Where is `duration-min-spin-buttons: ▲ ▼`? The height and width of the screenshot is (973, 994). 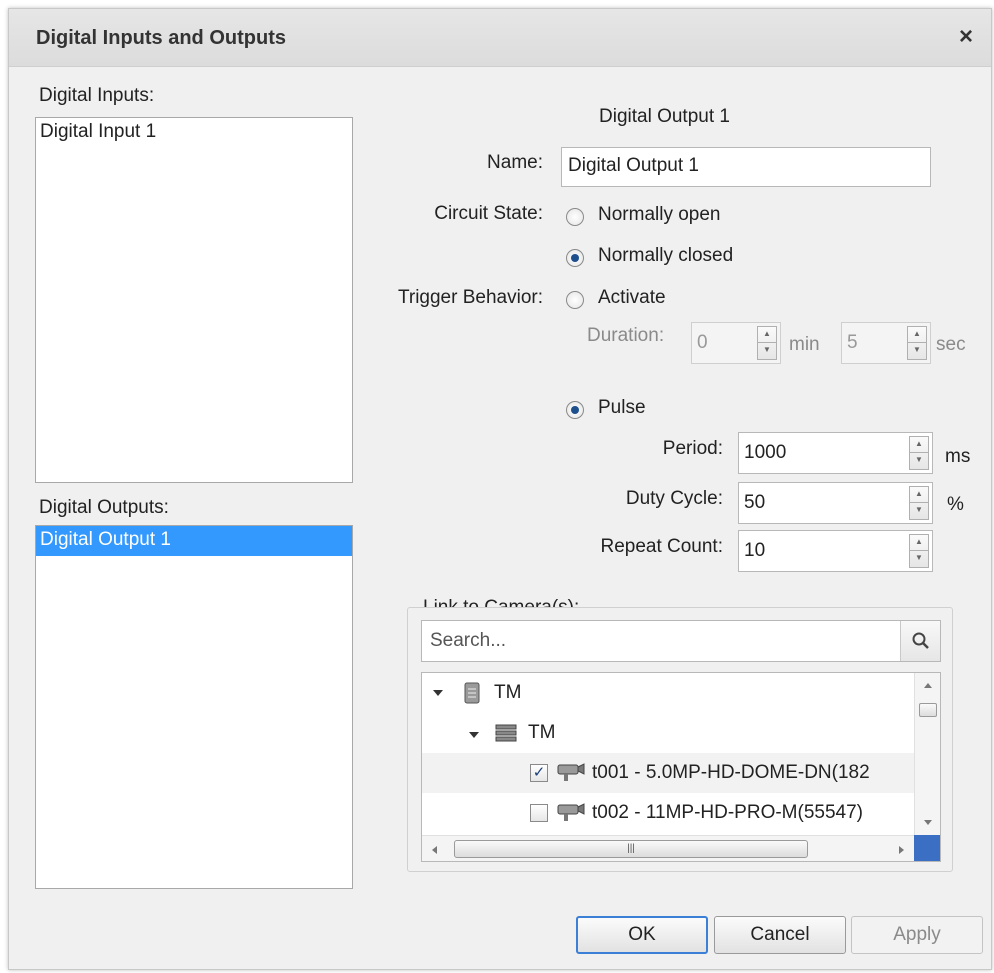
duration-min-spin-buttons: ▲ ▼ is located at coordinates (767, 343).